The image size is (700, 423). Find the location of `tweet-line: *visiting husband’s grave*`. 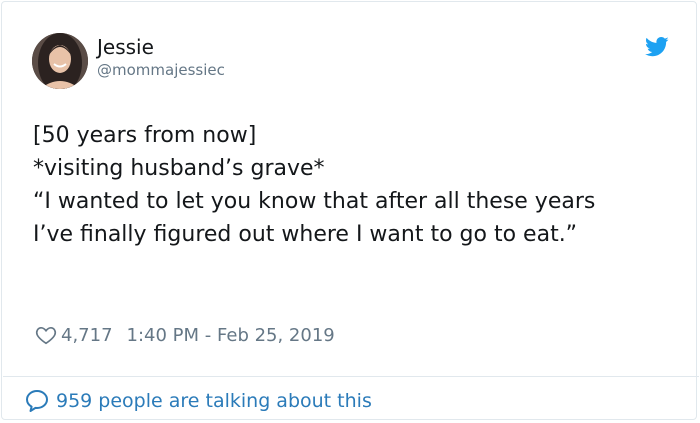

tweet-line: *visiting husband’s grave* is located at coordinates (179, 168).